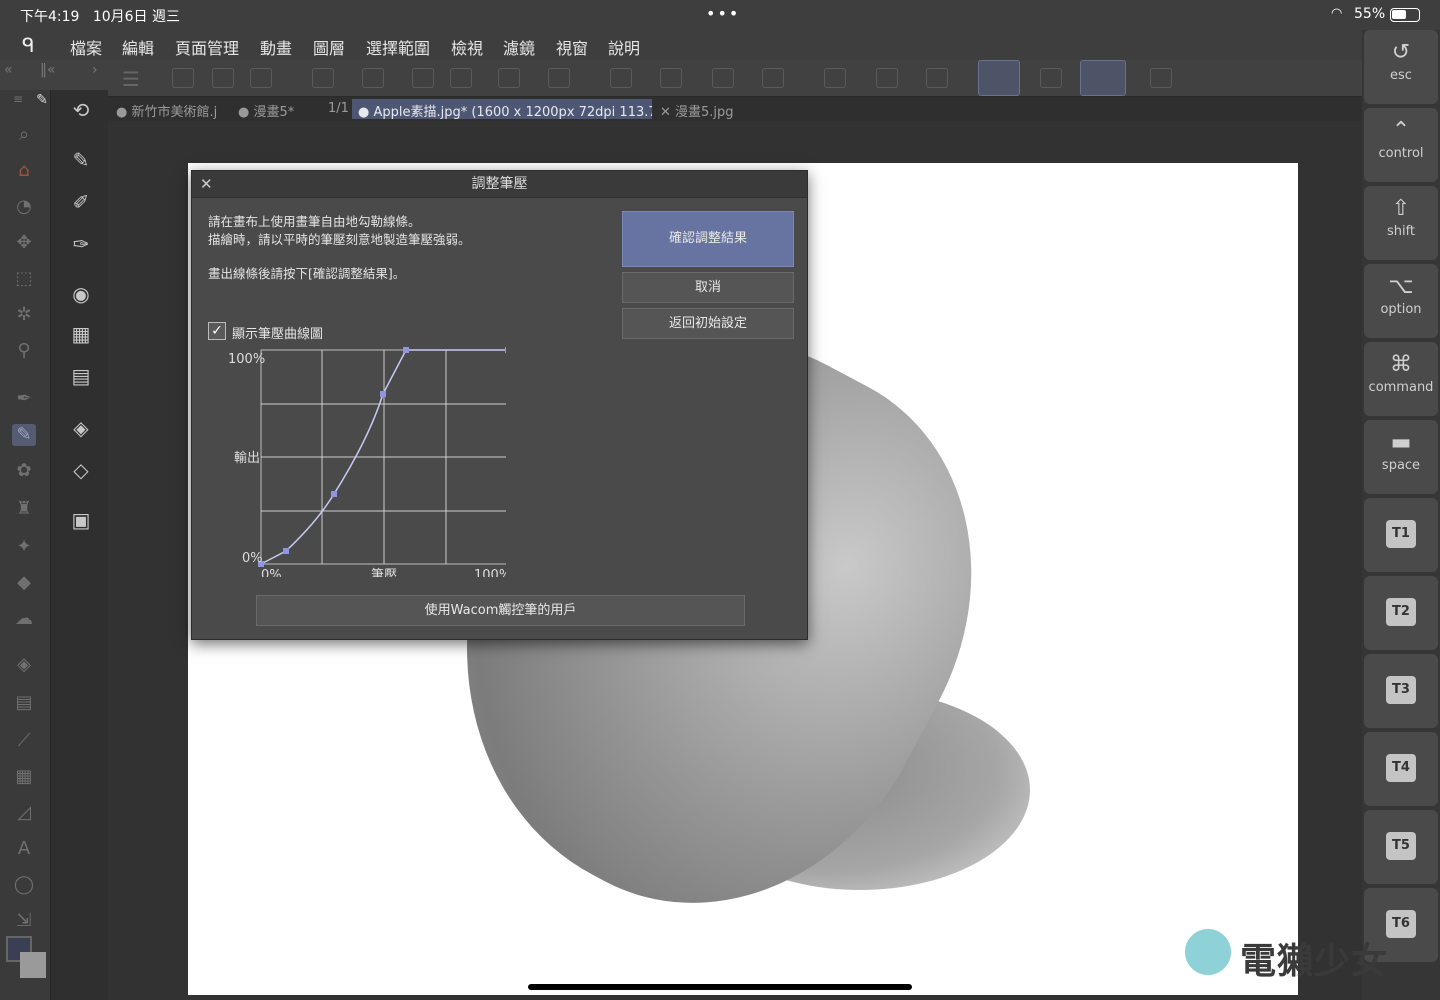 This screenshot has height=1000, width=1440. What do you see at coordinates (1401, 613) in the screenshot?
I see `t2-key: T2` at bounding box center [1401, 613].